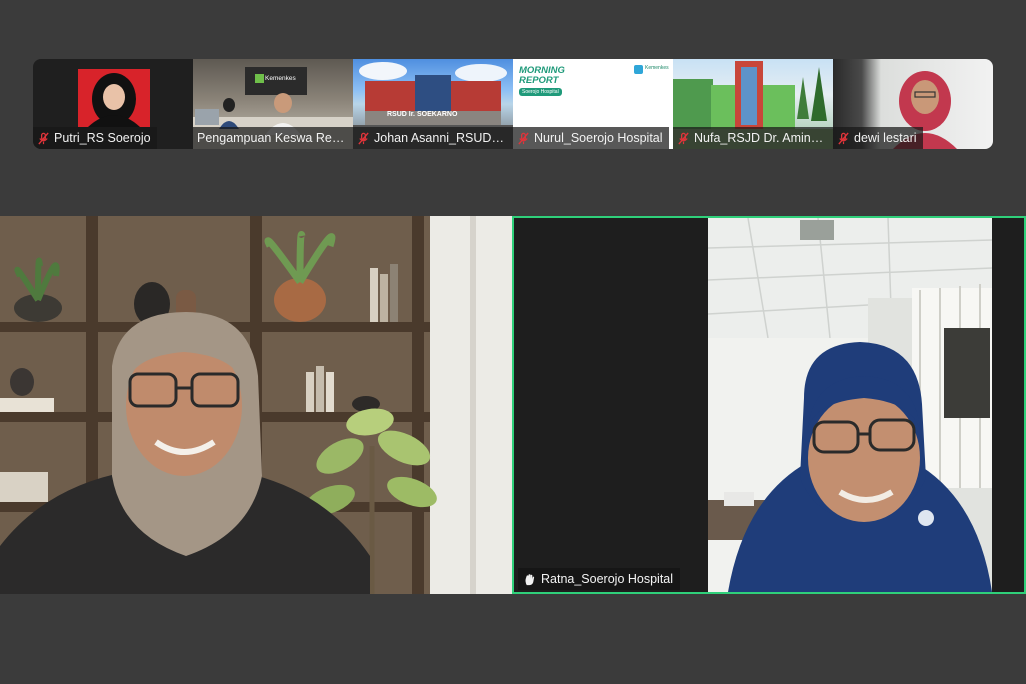 The width and height of the screenshot is (1026, 684). Describe the element at coordinates (599, 579) in the screenshot. I see `participant-name-label: Ratna_Soerojo Hospital` at that location.